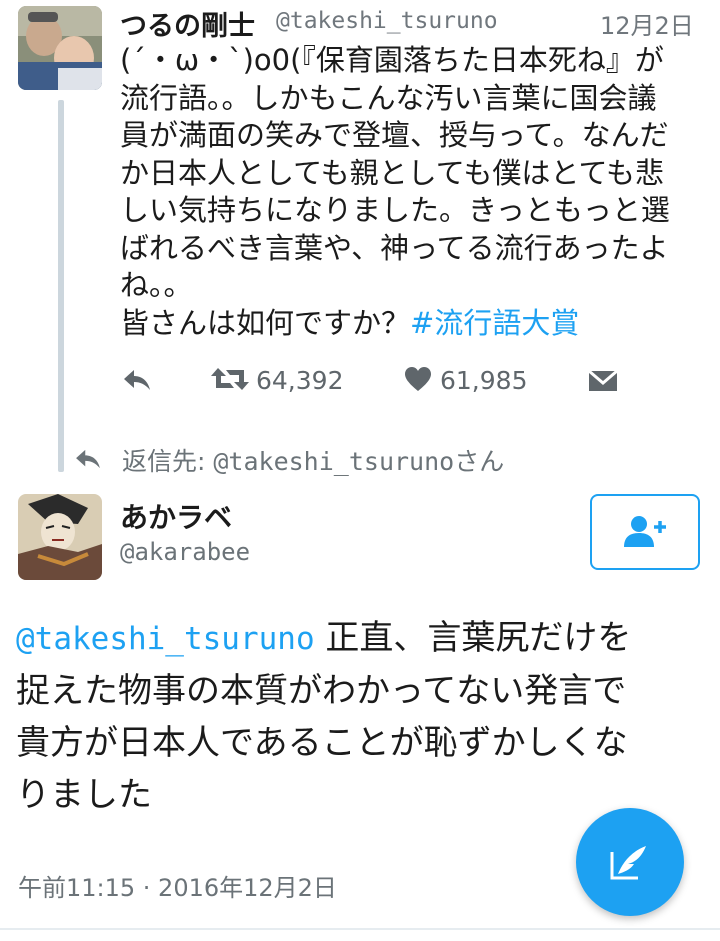  What do you see at coordinates (392, 60) in the screenshot?
I see `tweet-line: (´・ω・`)o0(『保育園落ちた日本死ね』が` at bounding box center [392, 60].